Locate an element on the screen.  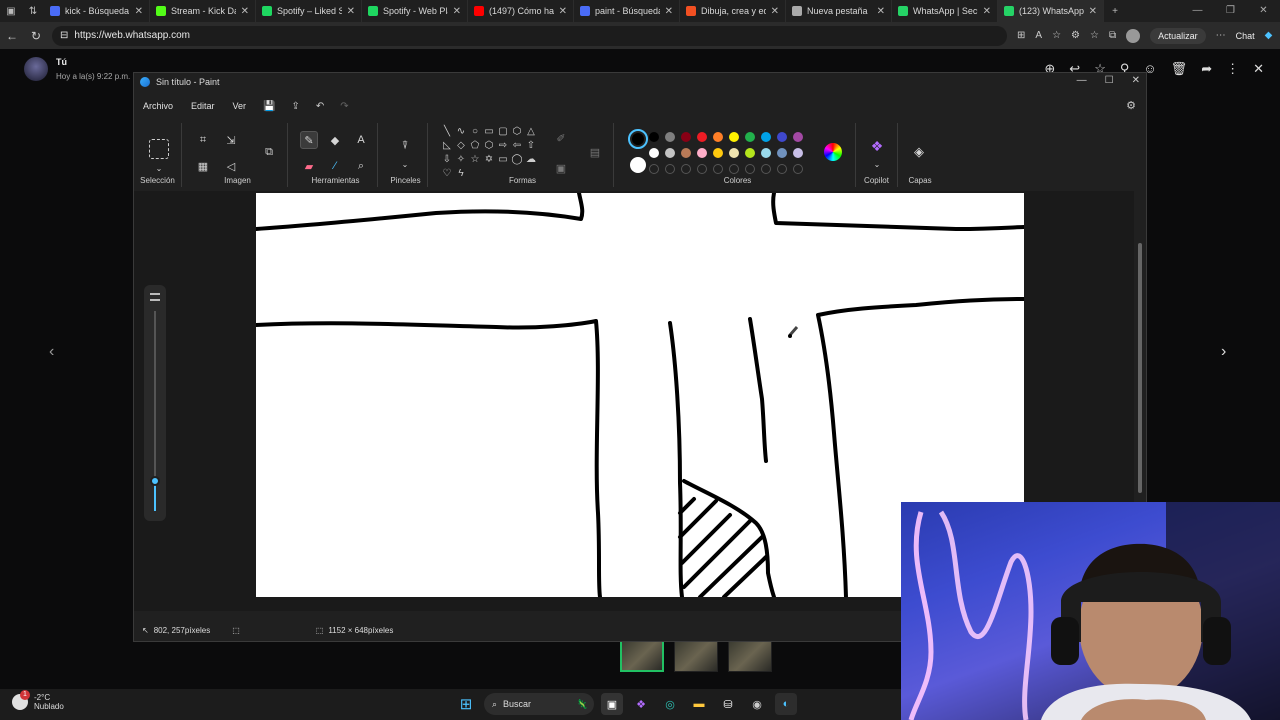
undo-icon: ↶ is located at coordinates (320, 106).